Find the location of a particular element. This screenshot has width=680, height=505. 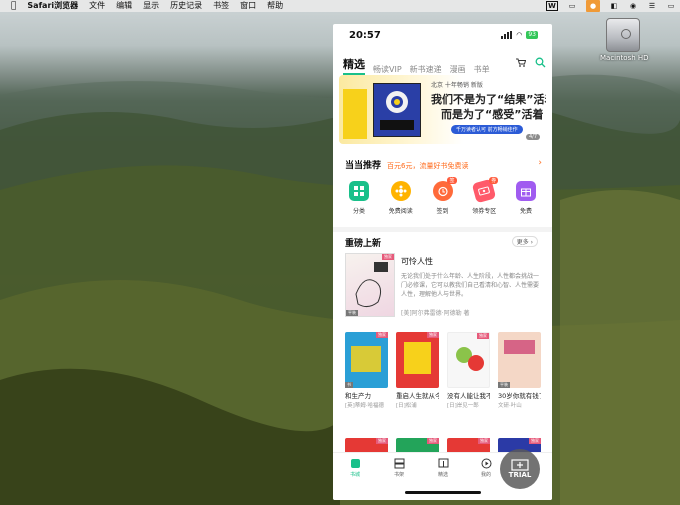

menu-window: 窗口 is located at coordinates (248, 6).